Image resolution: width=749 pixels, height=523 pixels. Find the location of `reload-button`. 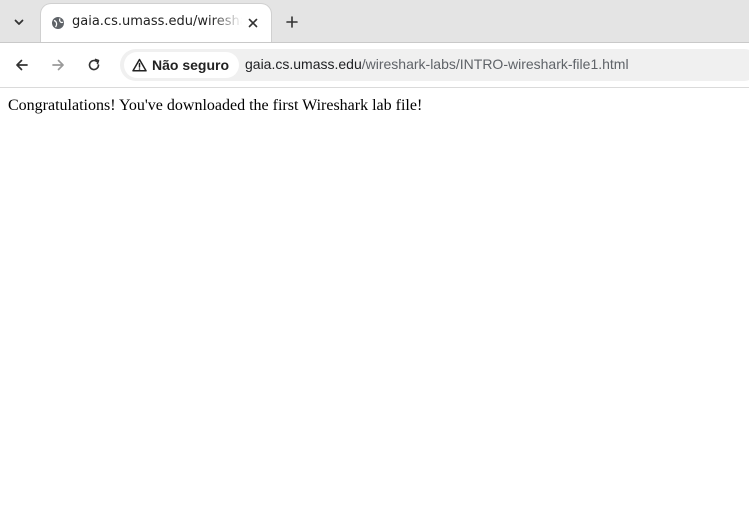

reload-button is located at coordinates (94, 65).